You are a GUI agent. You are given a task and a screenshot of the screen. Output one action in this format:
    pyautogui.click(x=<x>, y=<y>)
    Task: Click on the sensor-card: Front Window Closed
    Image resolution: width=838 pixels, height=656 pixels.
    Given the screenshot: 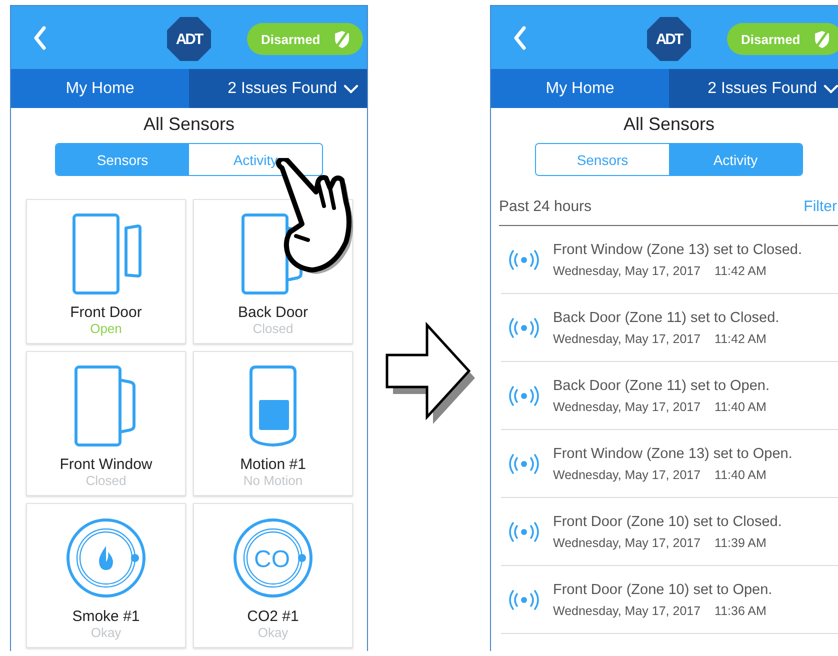 What is the action you would take?
    pyautogui.click(x=106, y=423)
    